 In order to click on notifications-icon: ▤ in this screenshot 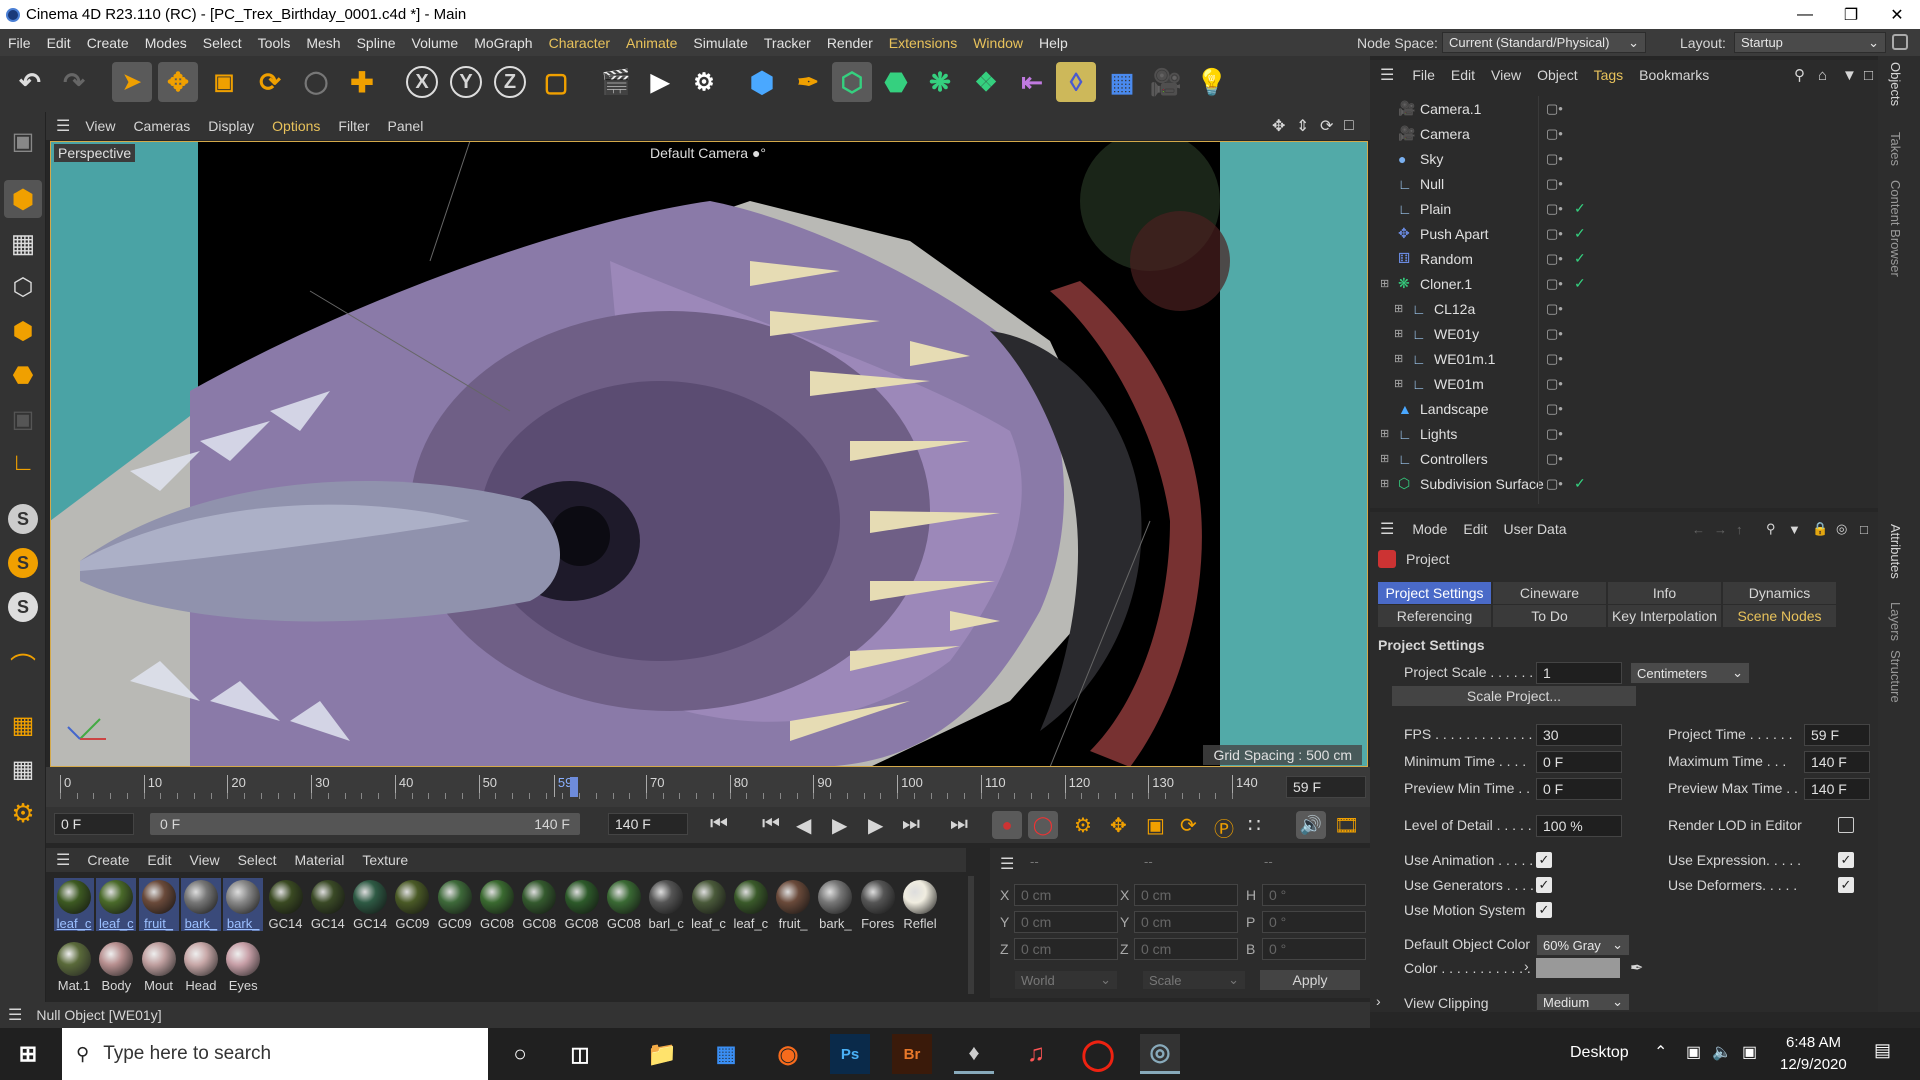, I will do `click(1882, 1050)`.